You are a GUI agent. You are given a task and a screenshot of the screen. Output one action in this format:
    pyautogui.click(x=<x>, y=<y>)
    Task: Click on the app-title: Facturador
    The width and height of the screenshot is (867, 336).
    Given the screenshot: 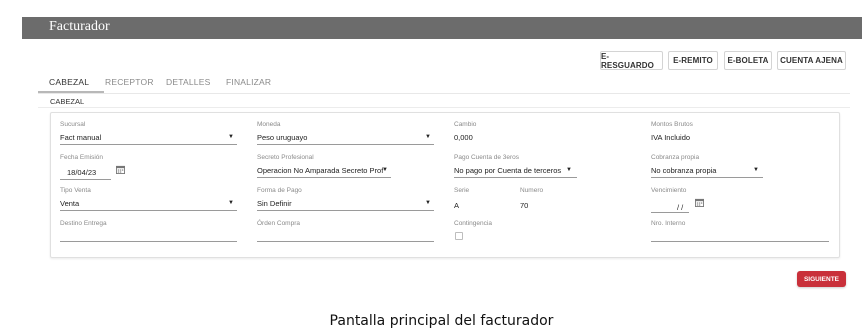 What is the action you would take?
    pyautogui.click(x=79, y=26)
    